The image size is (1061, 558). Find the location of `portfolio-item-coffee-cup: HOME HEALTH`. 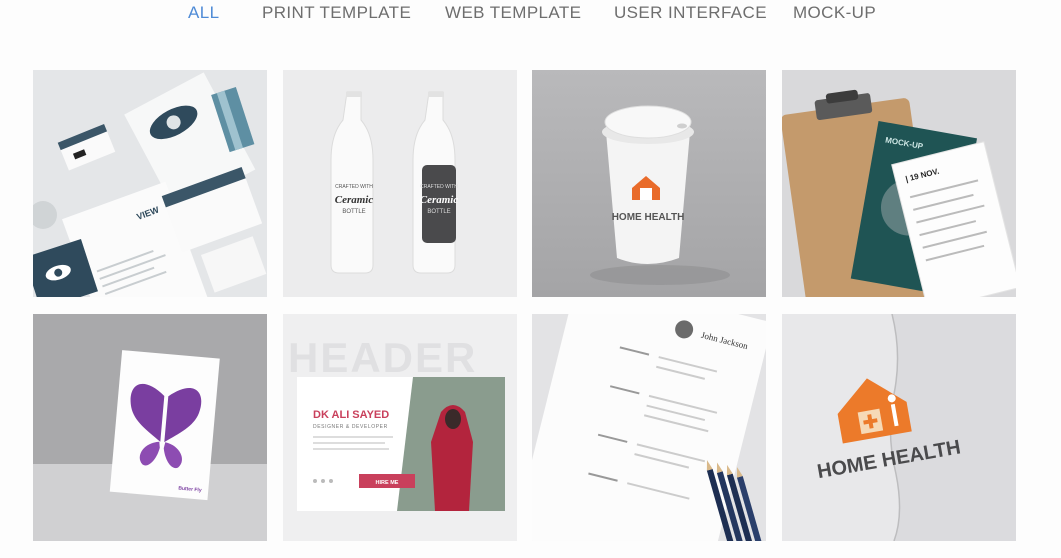

portfolio-item-coffee-cup: HOME HEALTH is located at coordinates (649, 183).